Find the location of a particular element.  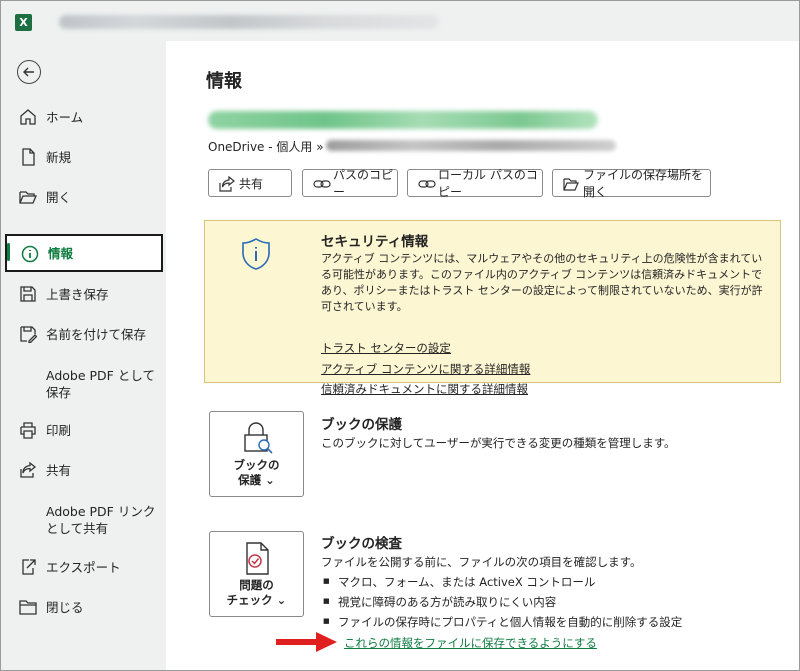

copy-path-button: パスのコピー is located at coordinates (350, 183).